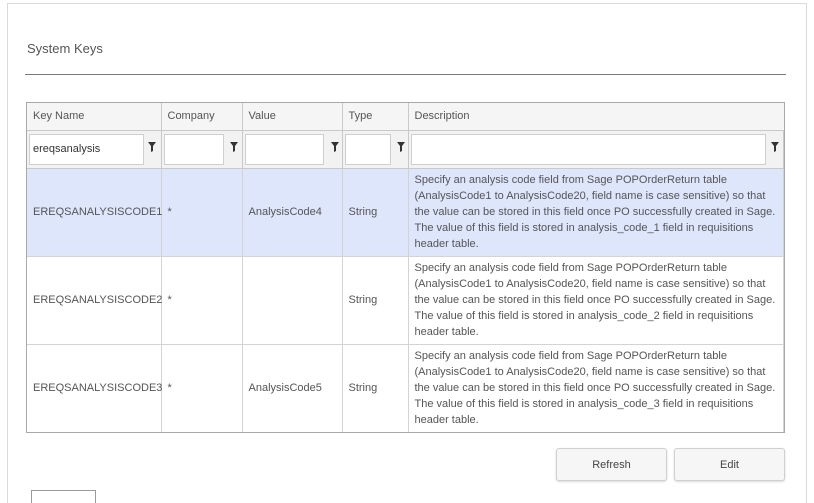 Image resolution: width=814 pixels, height=503 pixels. I want to click on key-name-cell: EREQSANALYSISCODE3, so click(94, 388).